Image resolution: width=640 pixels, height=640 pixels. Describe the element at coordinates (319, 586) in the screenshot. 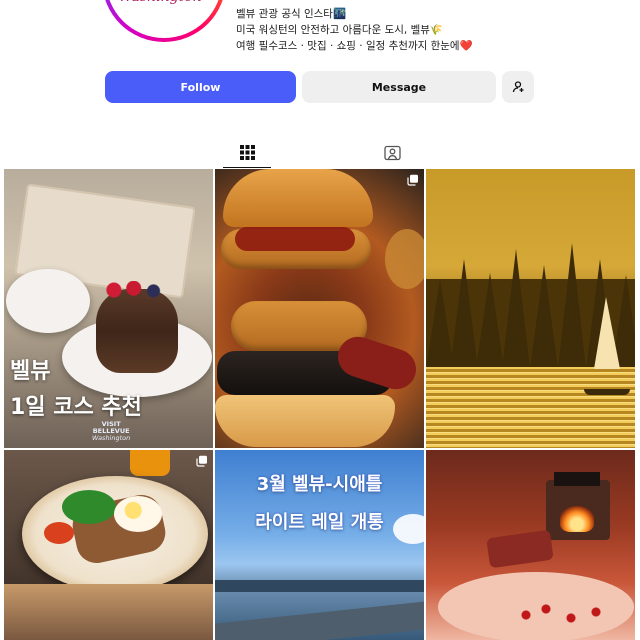

I see `shoreline` at that location.